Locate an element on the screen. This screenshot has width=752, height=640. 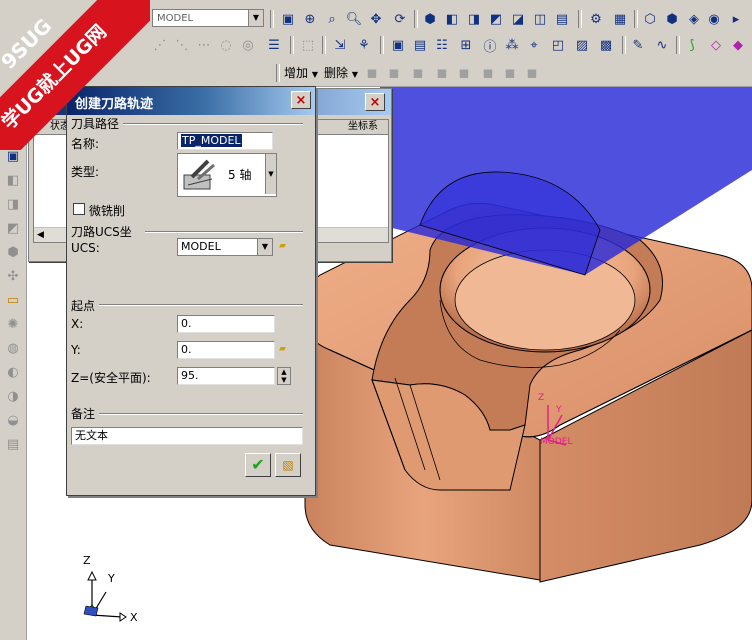
micro-milling-checkbox is located at coordinates (79, 209).